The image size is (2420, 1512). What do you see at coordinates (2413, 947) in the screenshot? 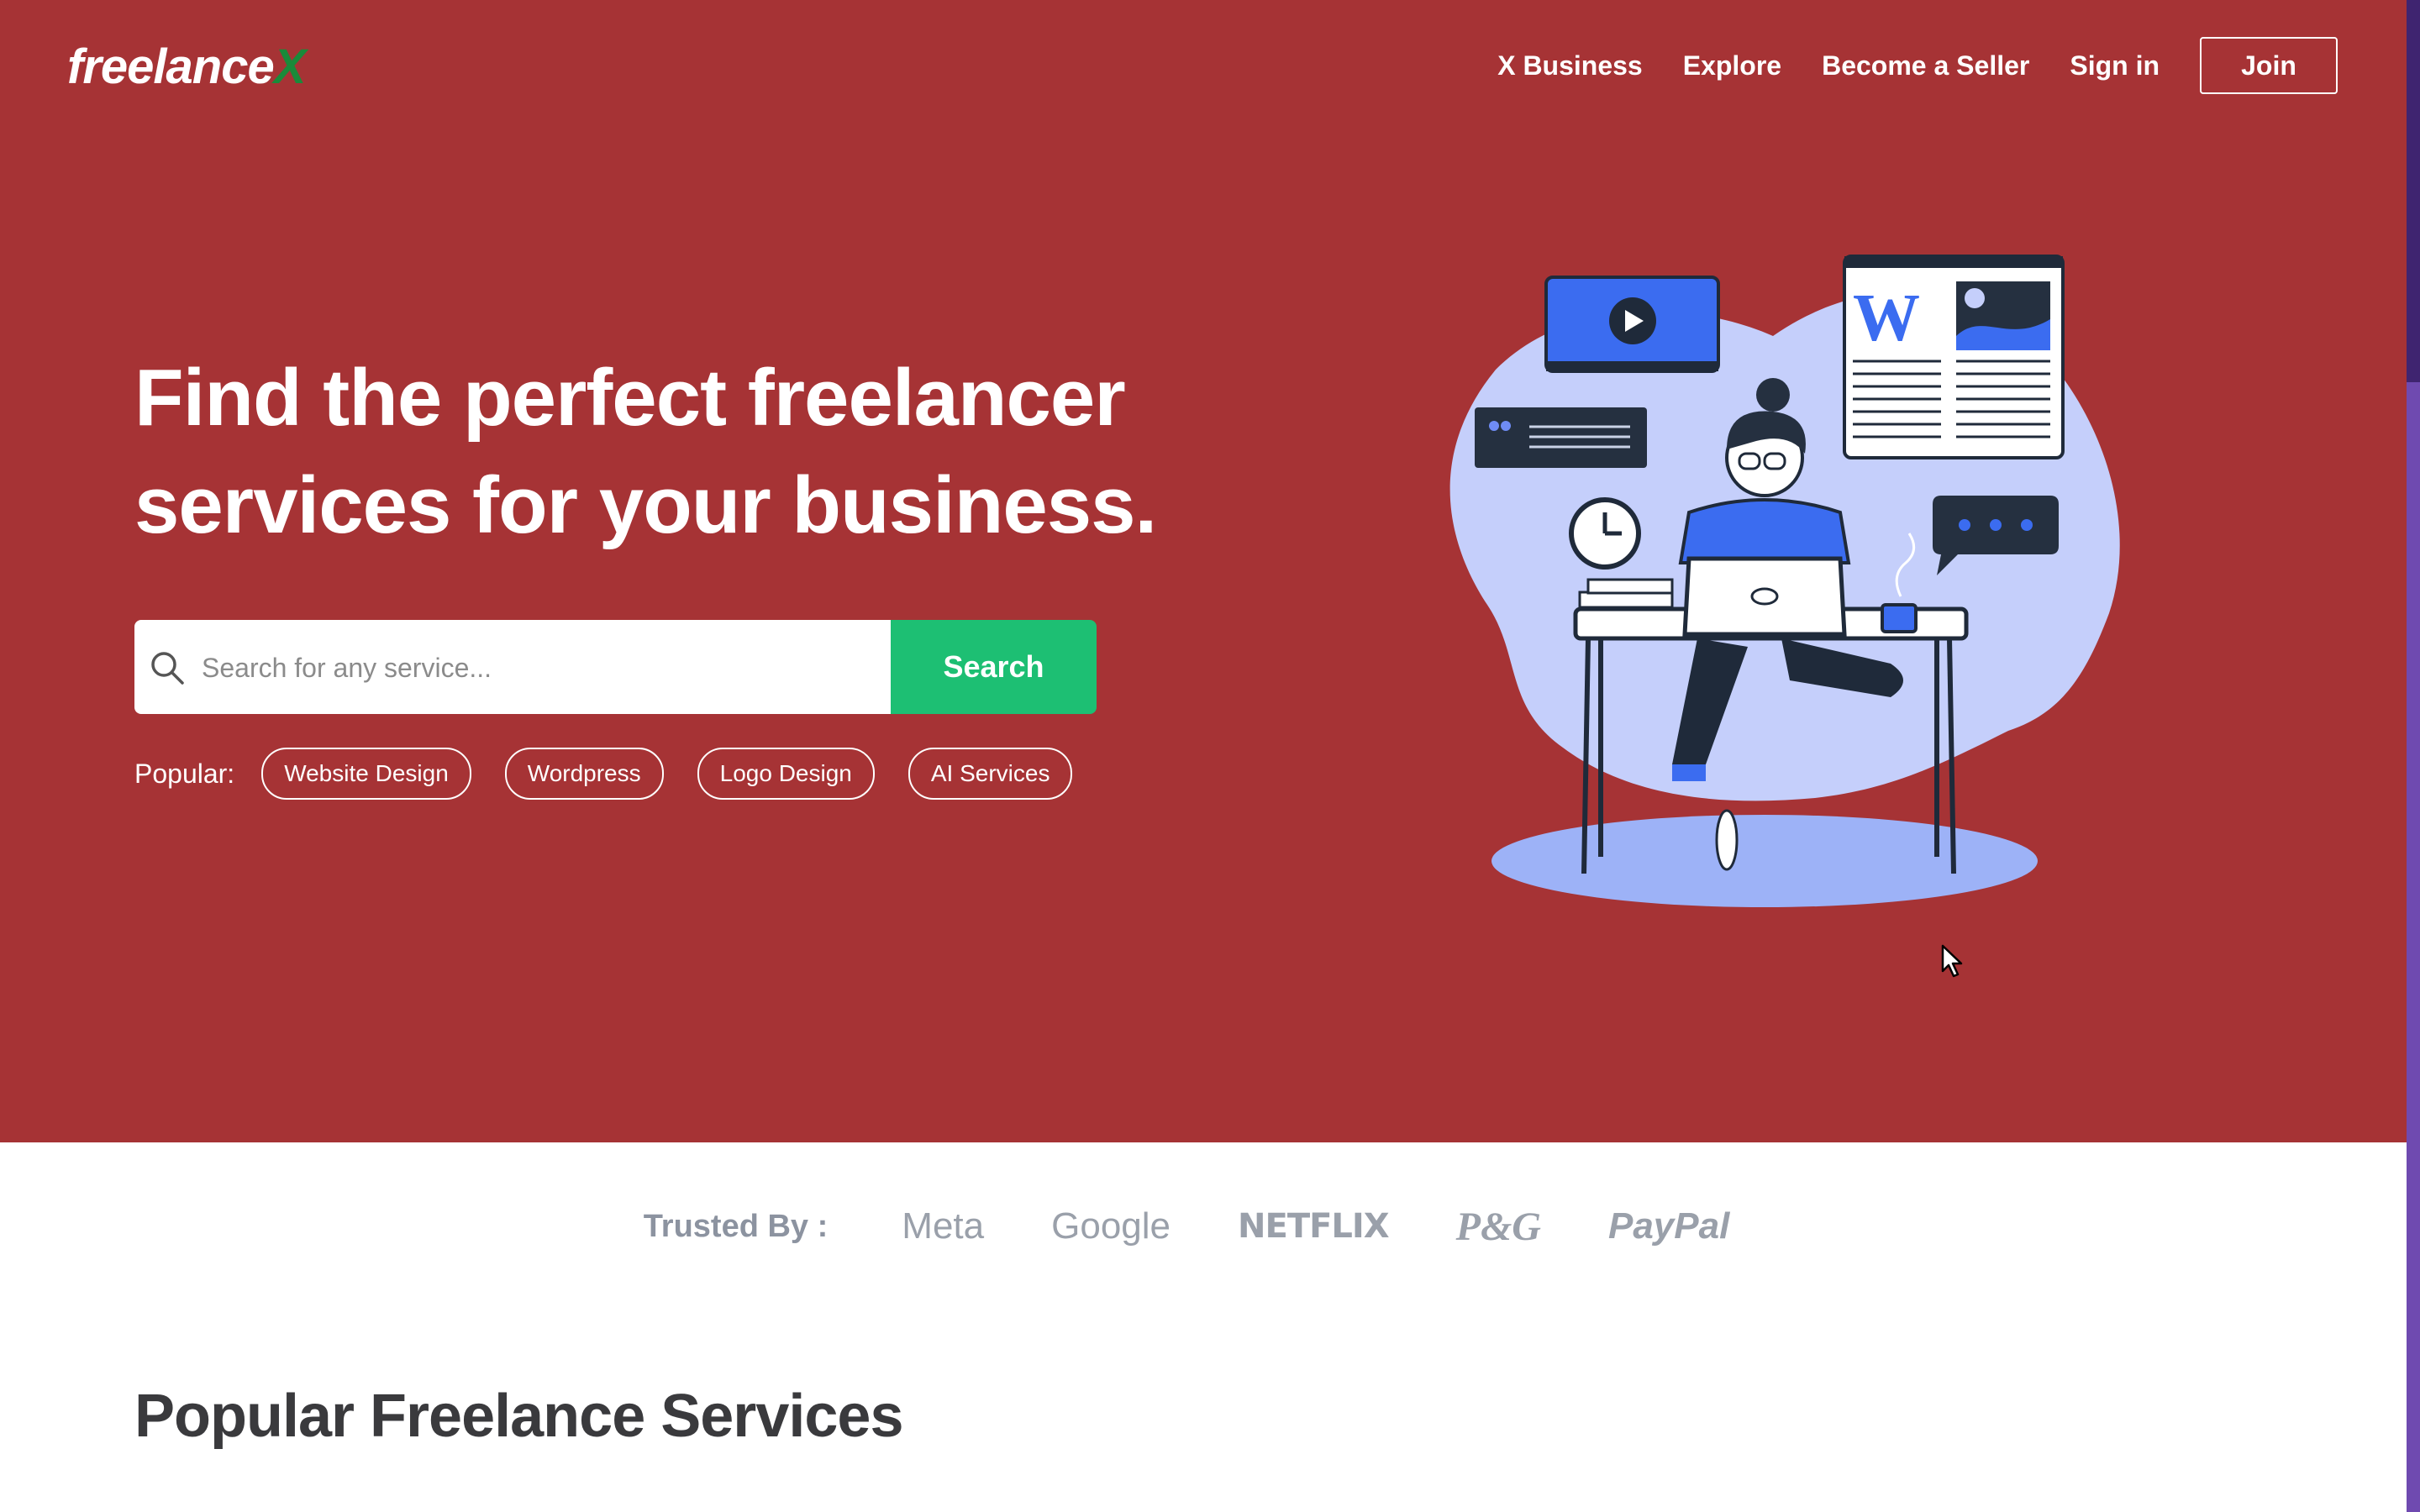
I see `scrollbar-track` at bounding box center [2413, 947].